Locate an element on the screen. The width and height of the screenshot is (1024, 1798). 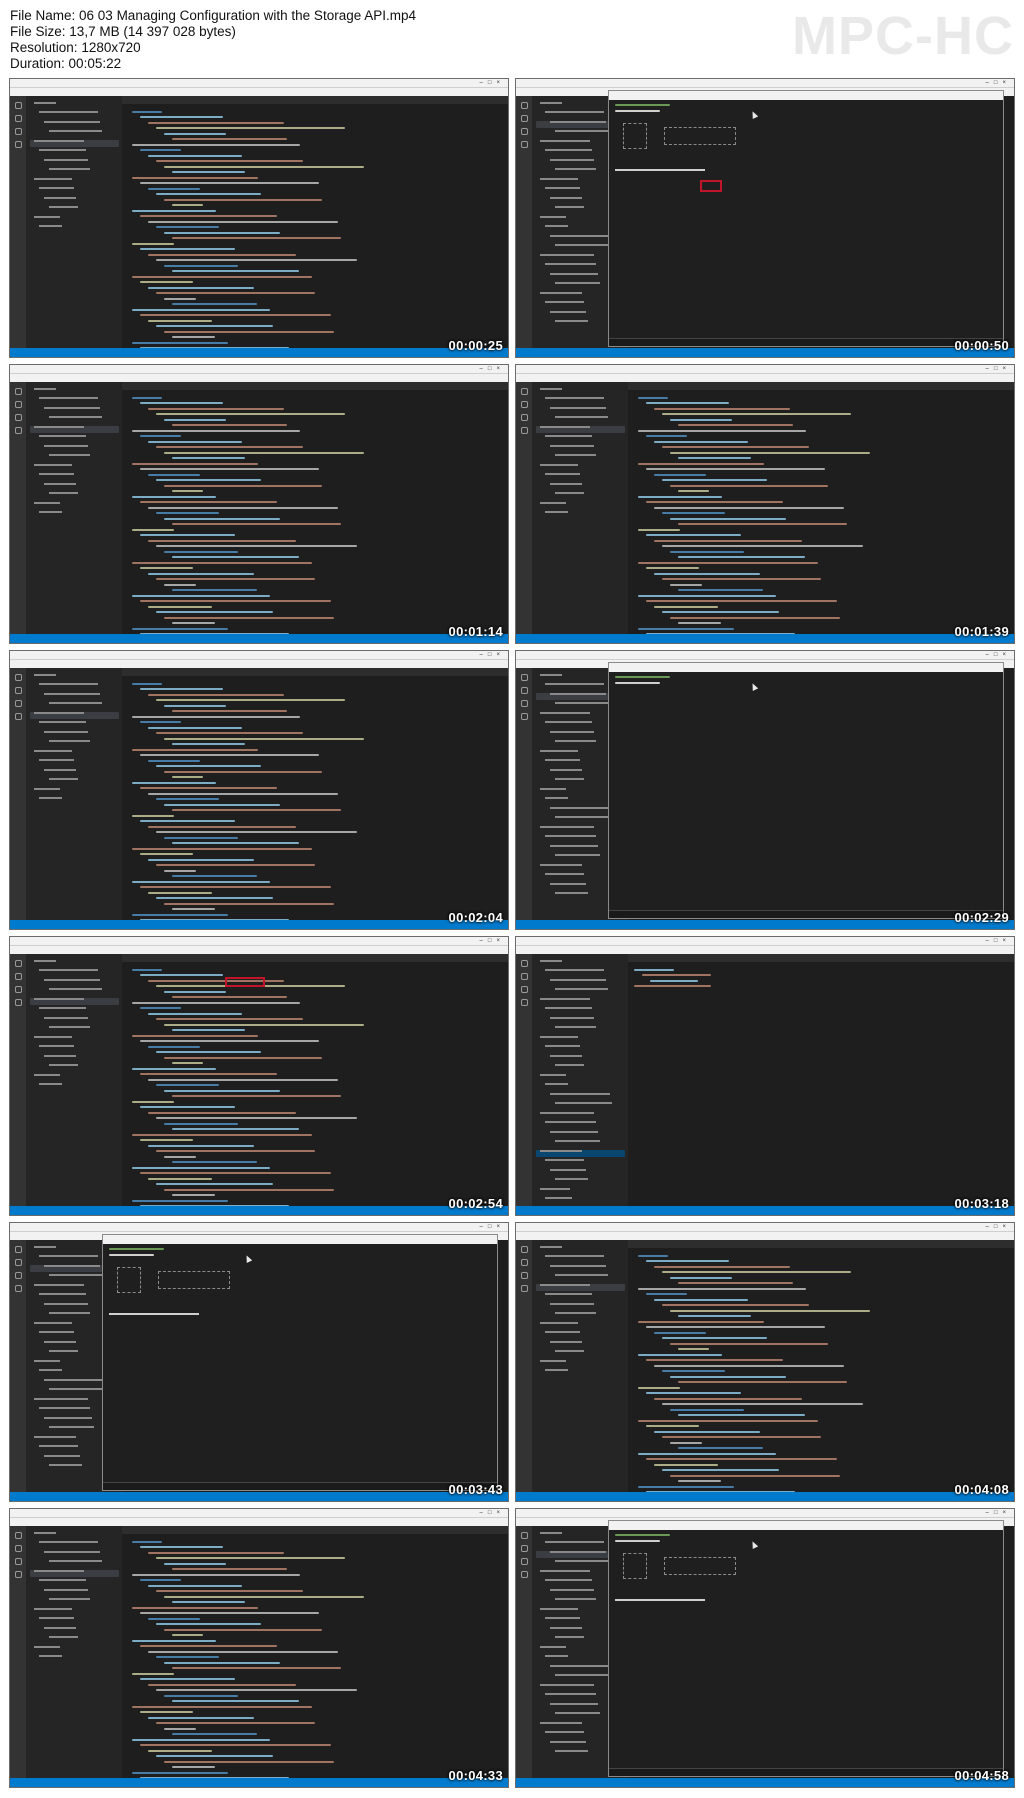
thumbnail-07: –□× 00:02:54 is located at coordinates (259, 1076).